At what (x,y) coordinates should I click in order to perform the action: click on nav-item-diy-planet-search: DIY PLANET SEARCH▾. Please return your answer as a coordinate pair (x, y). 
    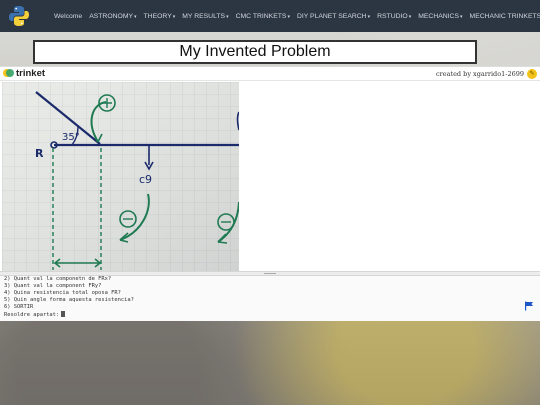
    Looking at the image, I should click on (333, 16).